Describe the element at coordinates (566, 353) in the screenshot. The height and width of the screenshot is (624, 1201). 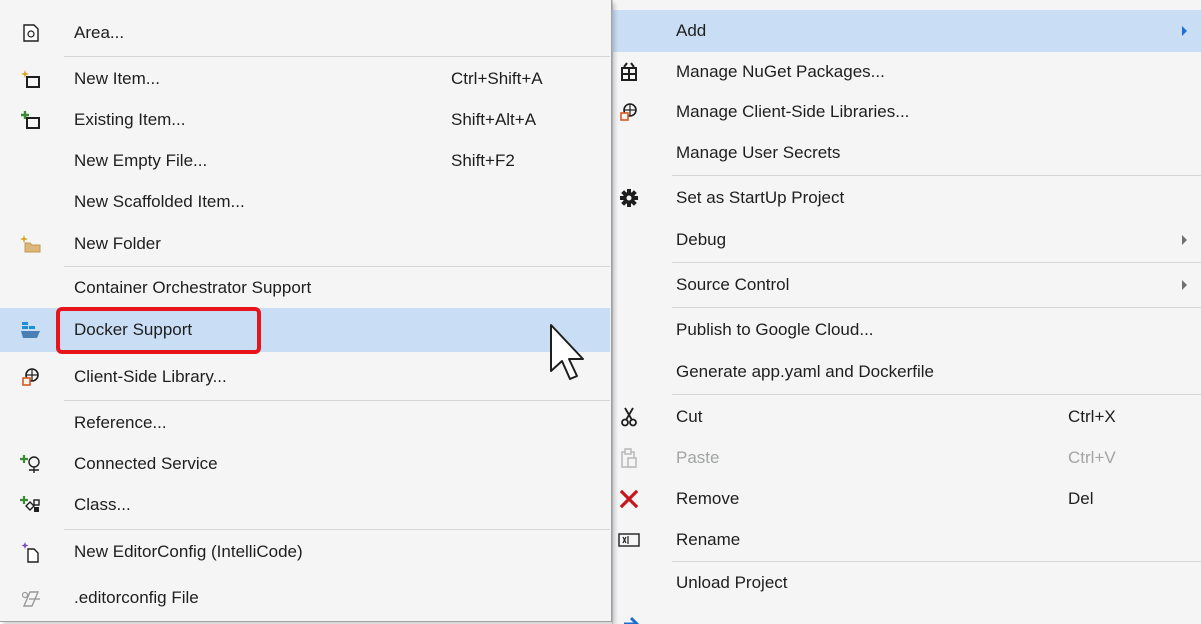
I see `mouse-cursor-icon` at that location.